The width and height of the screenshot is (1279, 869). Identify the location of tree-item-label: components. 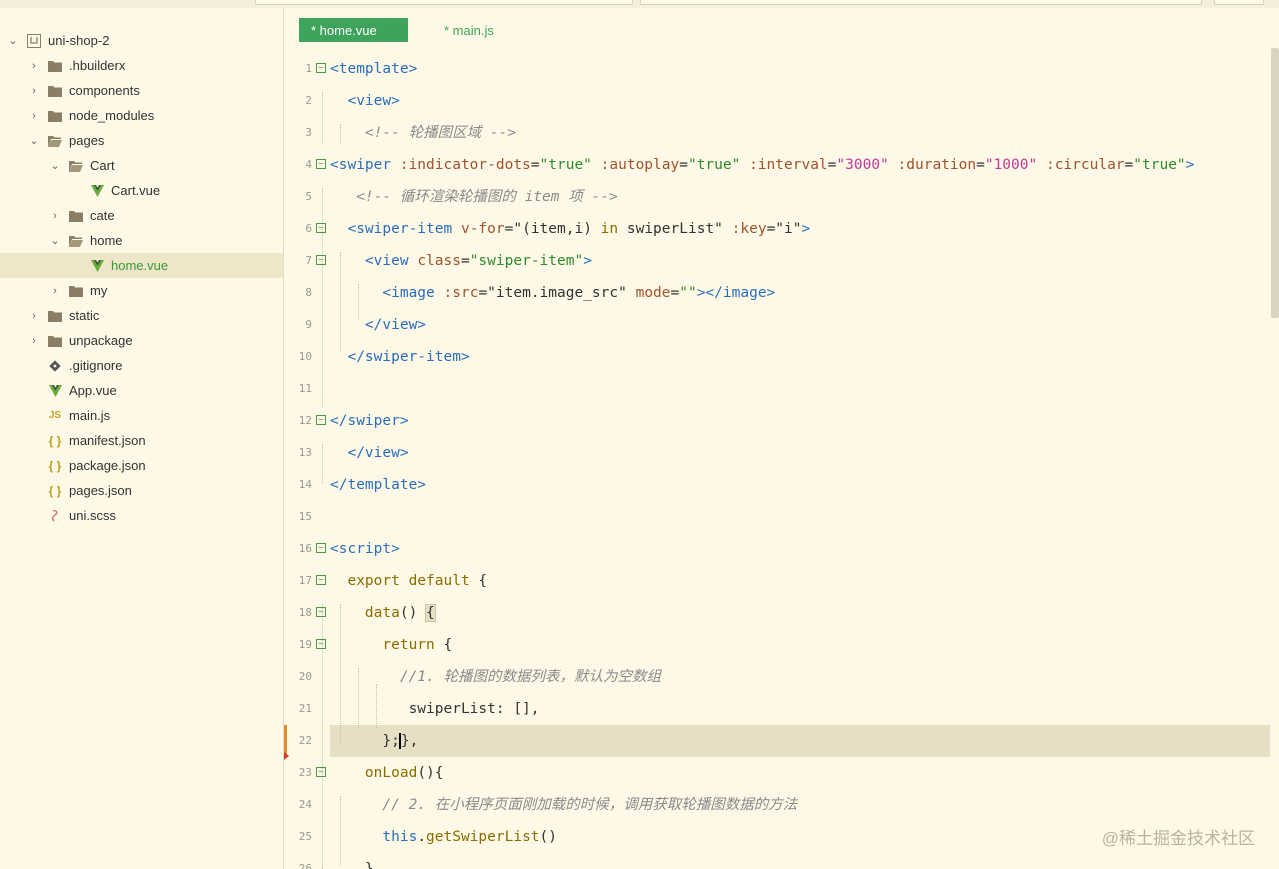
(104, 90).